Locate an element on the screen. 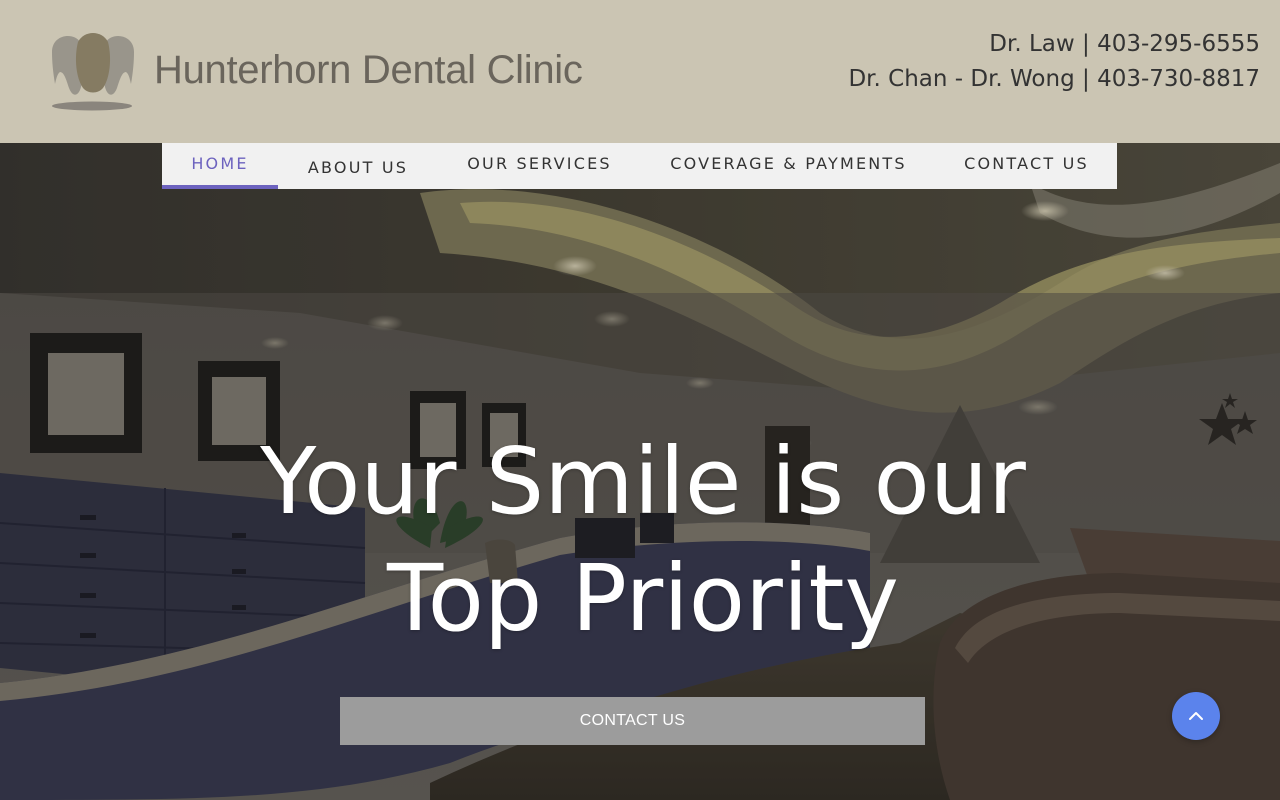  scroll-to-top-button is located at coordinates (1196, 716).